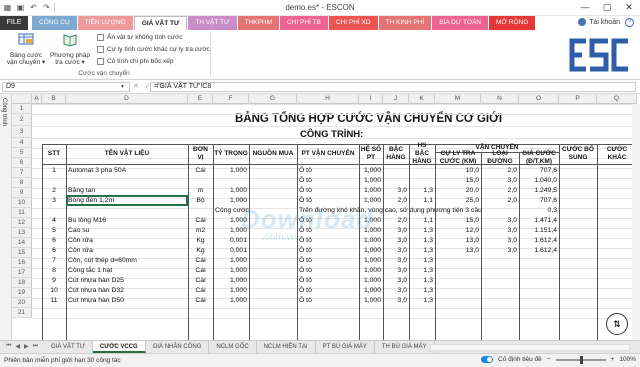 This screenshot has width=640, height=367. What do you see at coordinates (22, 120) in the screenshot?
I see `row-header: 2` at bounding box center [22, 120].